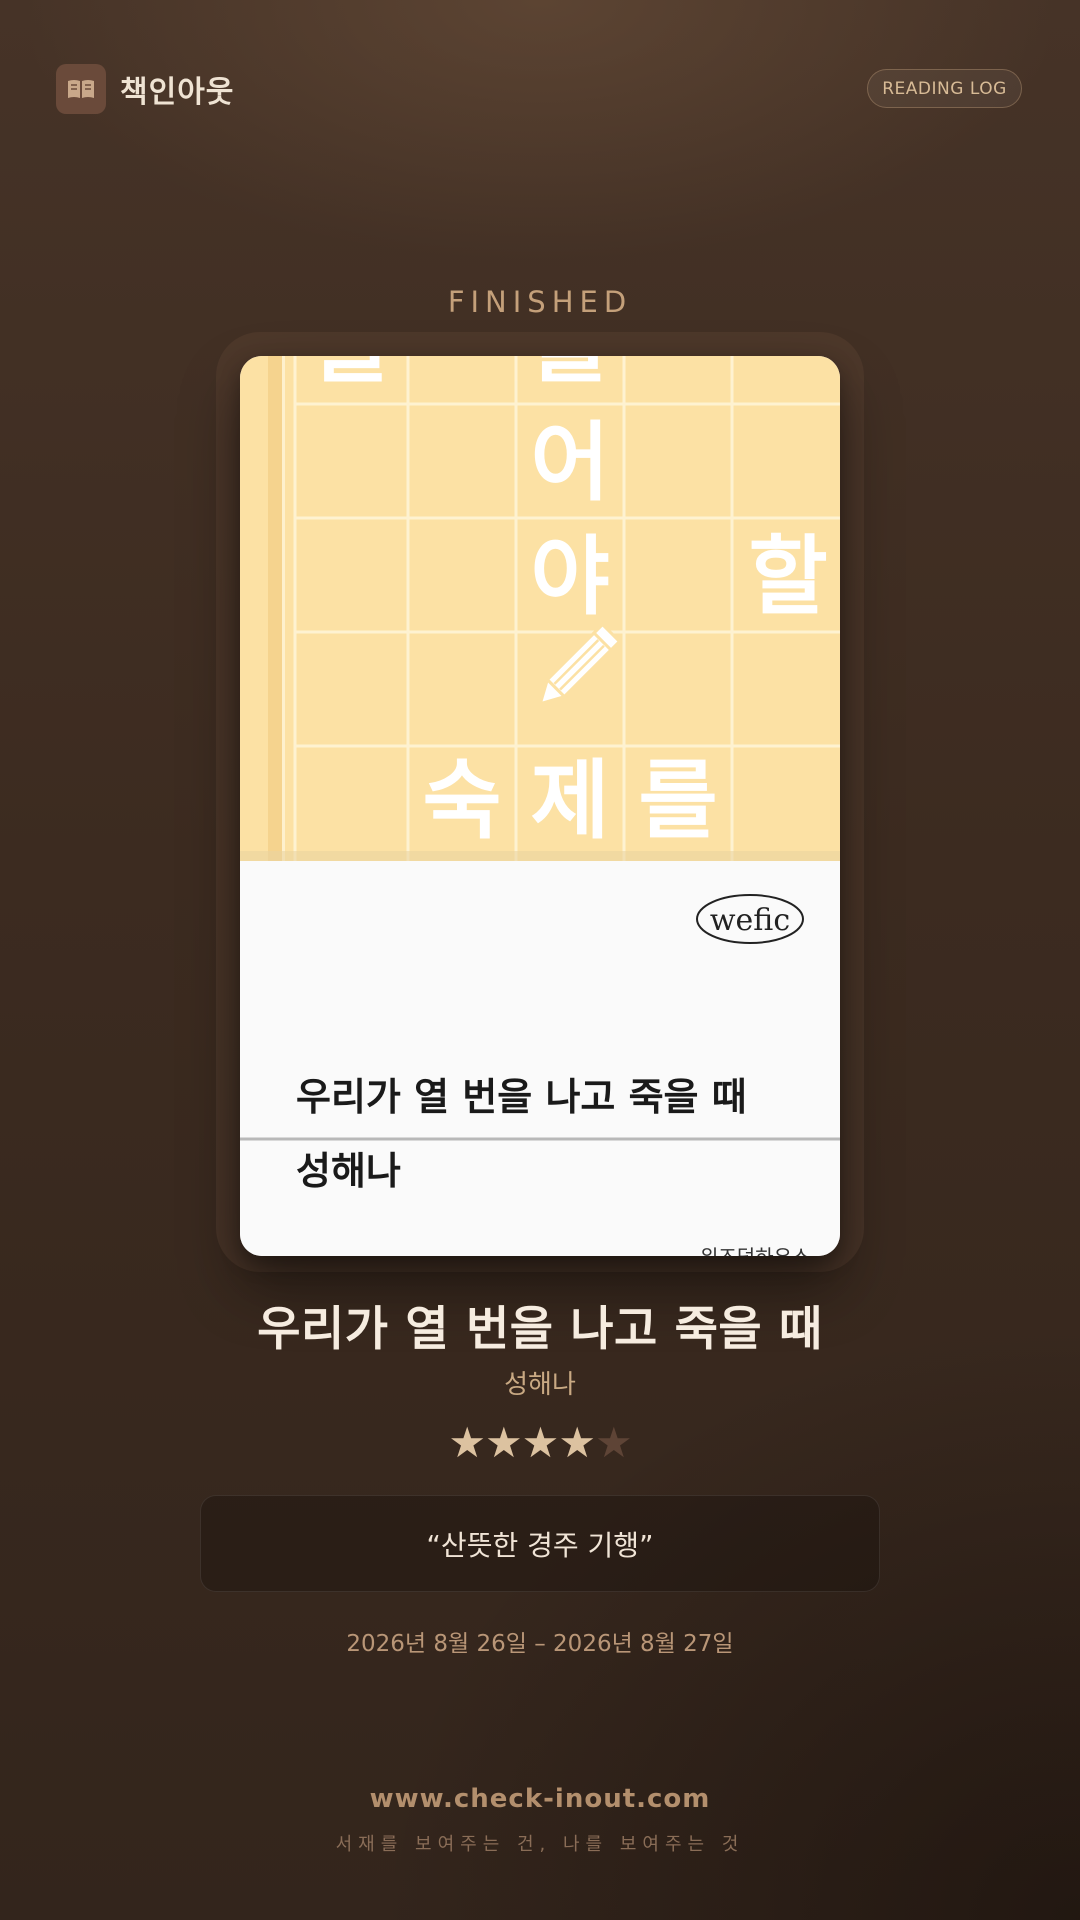  What do you see at coordinates (81, 89) in the screenshot?
I see `open-book-icon` at bounding box center [81, 89].